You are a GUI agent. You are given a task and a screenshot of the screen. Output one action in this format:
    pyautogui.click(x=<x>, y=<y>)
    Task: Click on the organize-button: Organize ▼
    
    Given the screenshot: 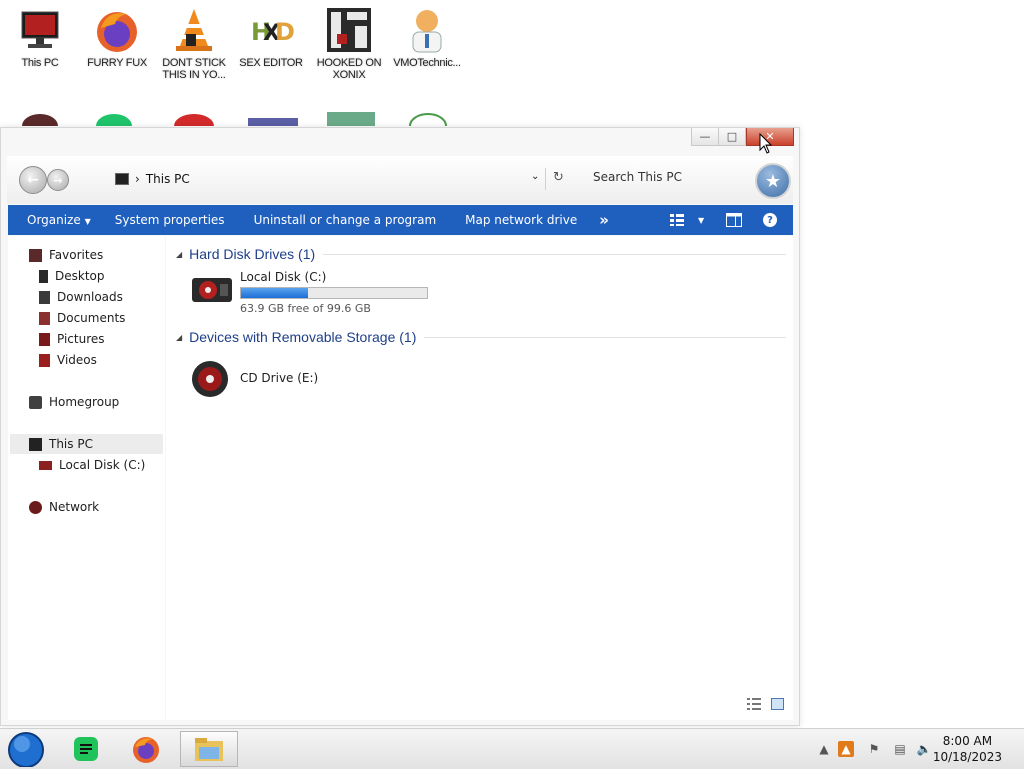 What is the action you would take?
    pyautogui.click(x=59, y=220)
    